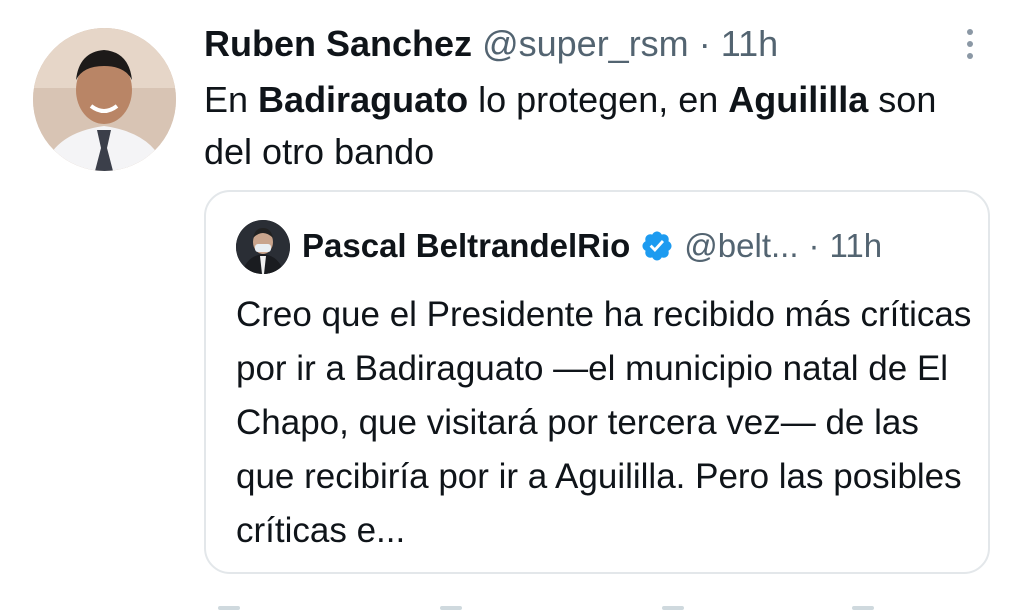  Describe the element at coordinates (856, 245) in the screenshot. I see `quoted-tweet-timestamp: 11h` at that location.